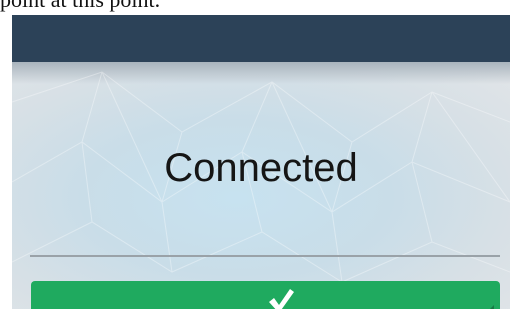  I want to click on corner-triangle-icon, so click(492, 307).